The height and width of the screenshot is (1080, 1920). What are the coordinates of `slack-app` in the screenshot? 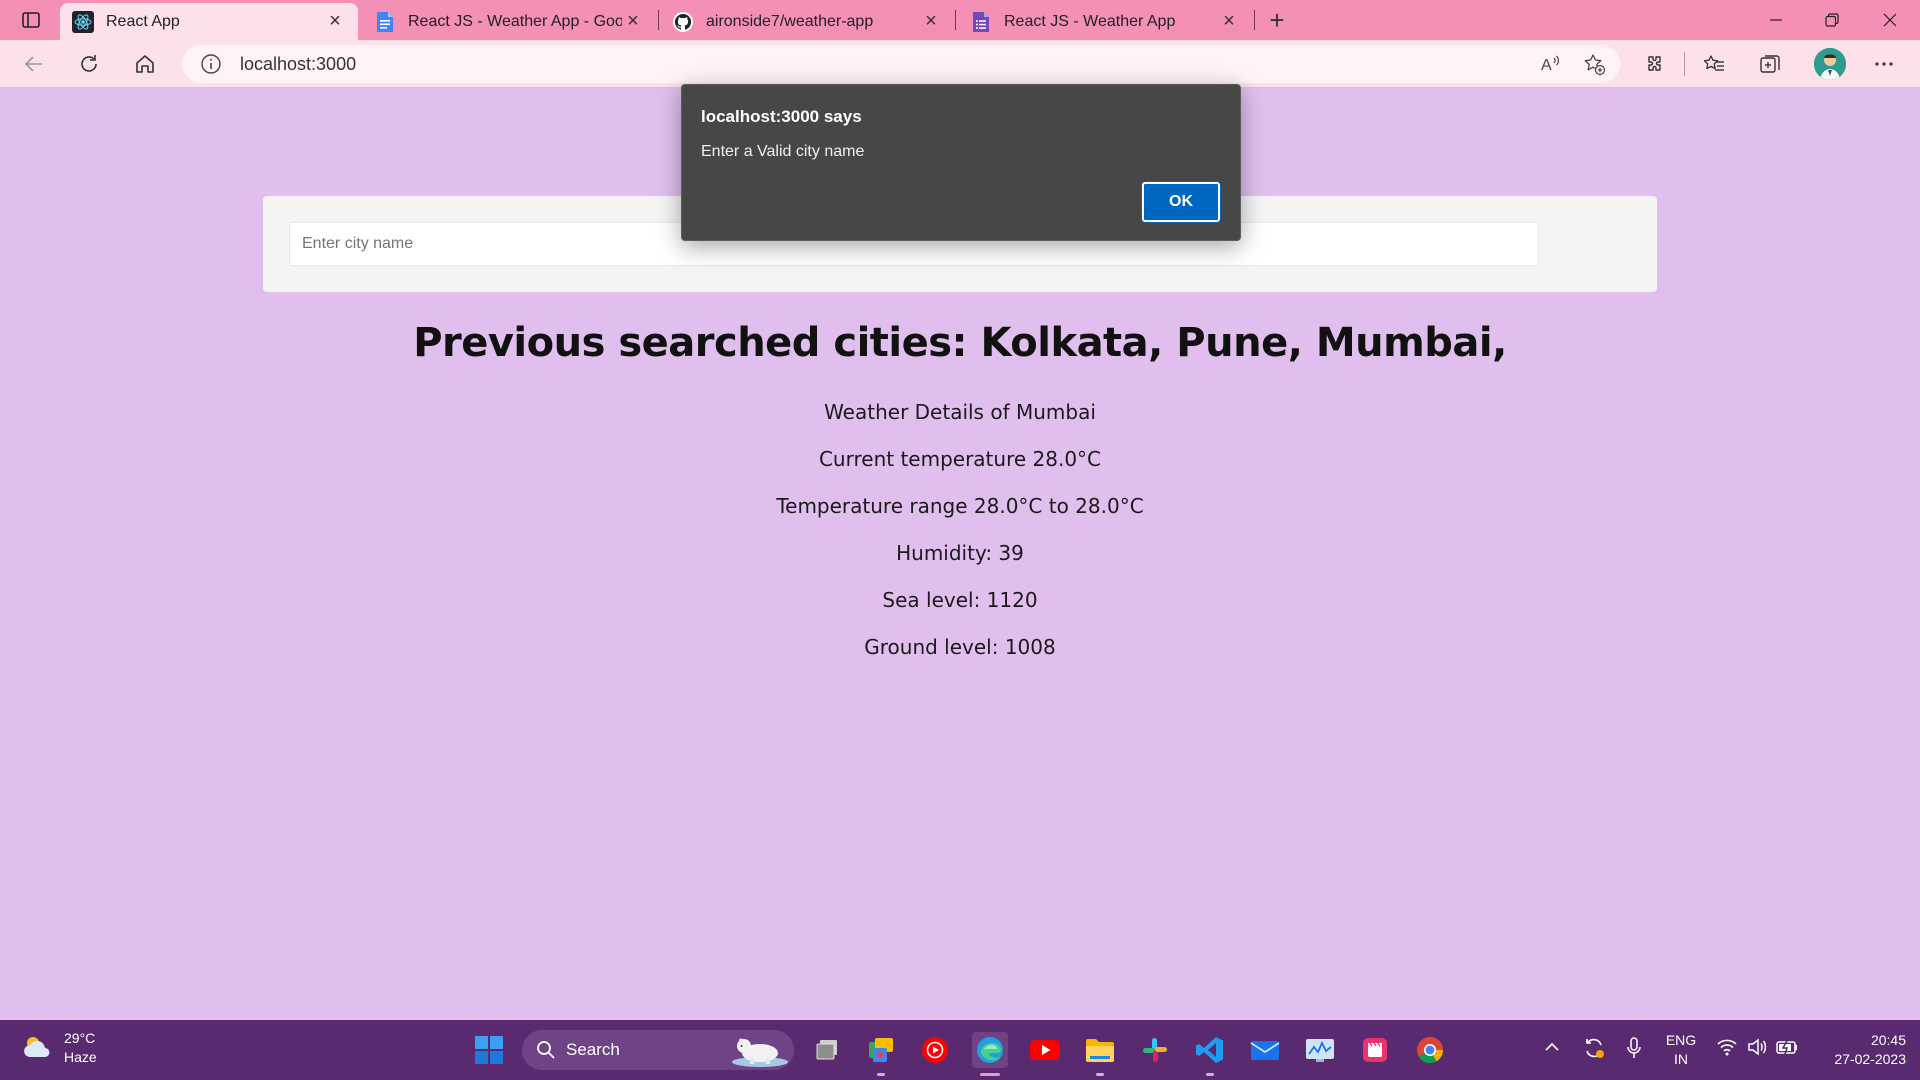 It's located at (1155, 1050).